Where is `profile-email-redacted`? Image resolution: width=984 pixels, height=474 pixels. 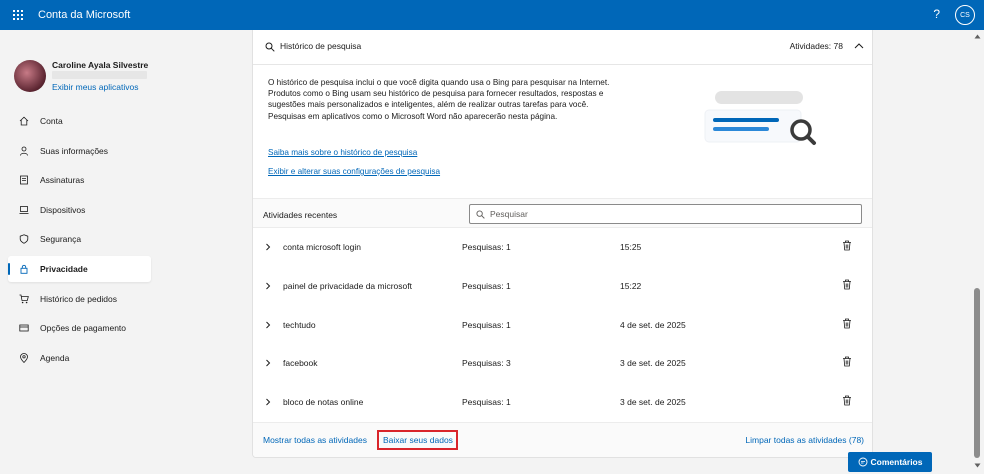
profile-email-redacted is located at coordinates (99, 75).